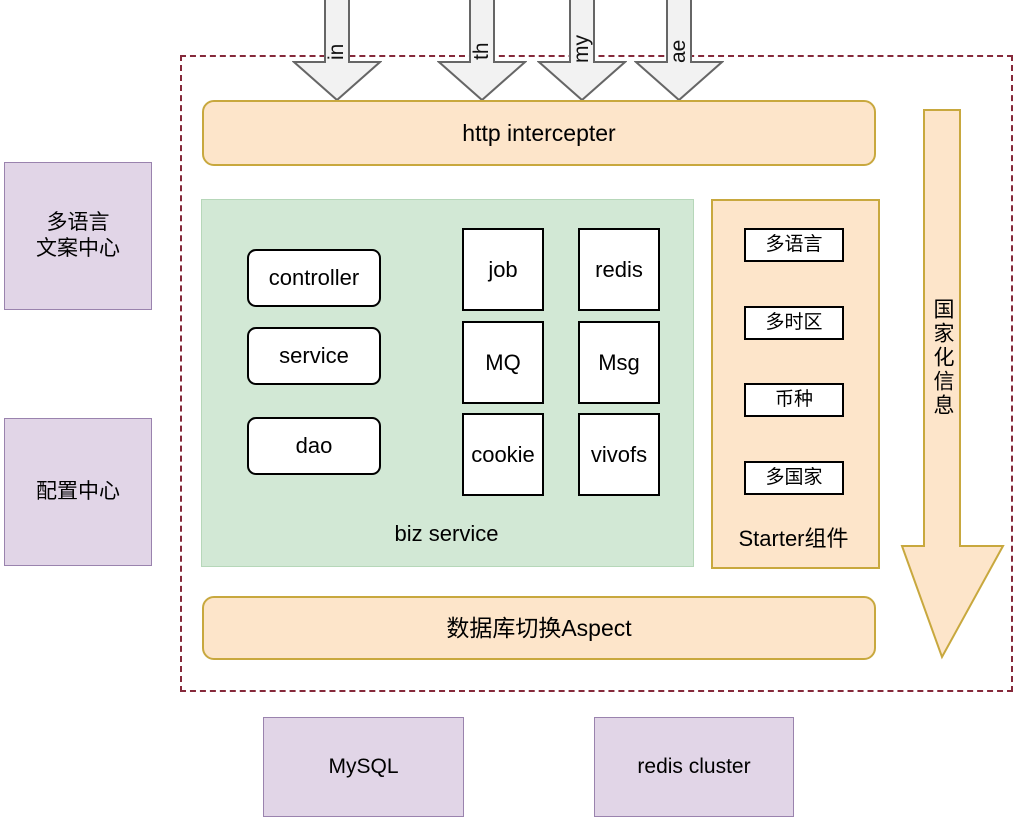  I want to click on biz-service-caption: biz service, so click(446, 533).